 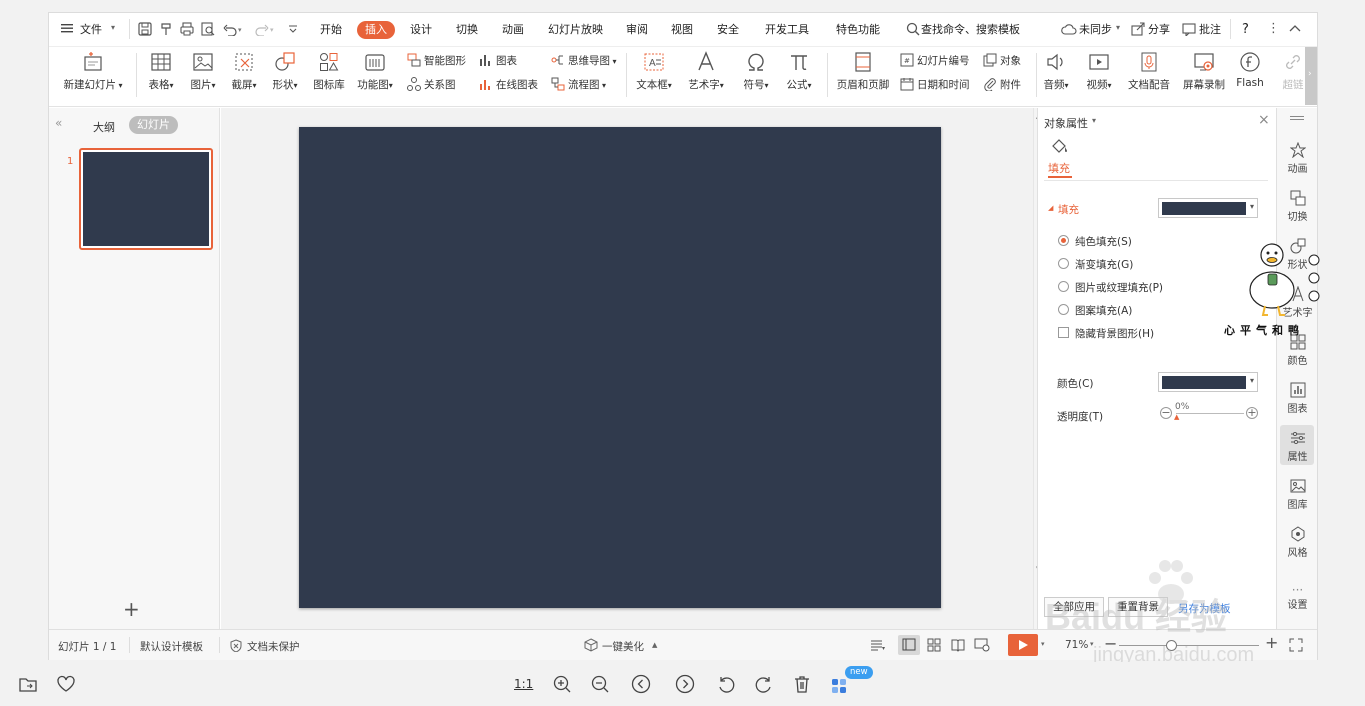 I want to click on radio-pattern-fill, so click(x=1063, y=309).